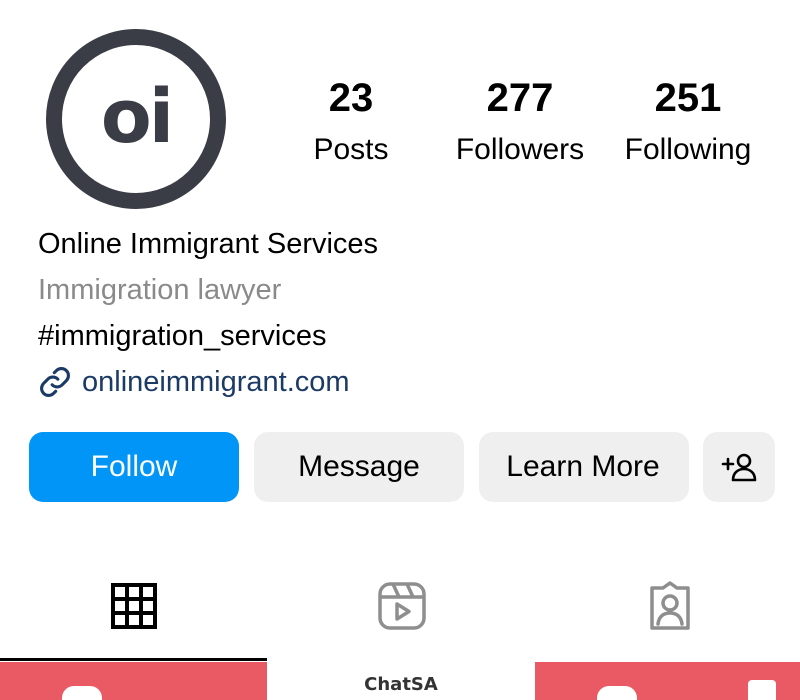  I want to click on tagged-icon, so click(670, 605).